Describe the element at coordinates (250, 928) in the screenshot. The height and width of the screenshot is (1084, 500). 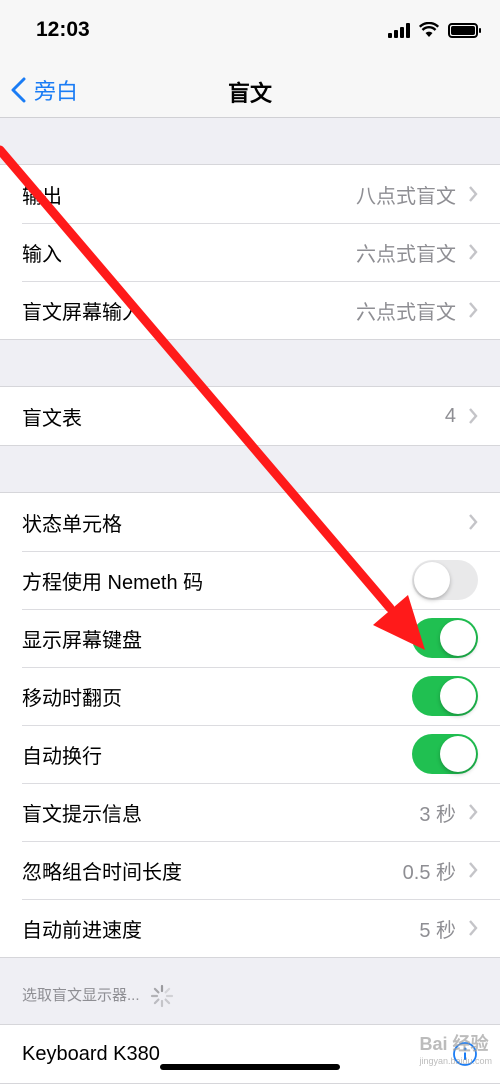
I see `auto-advance-row: 自动前进速度 5 秒` at that location.